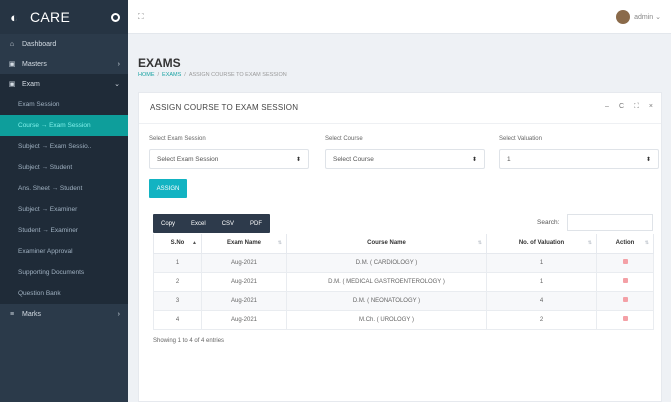  Describe the element at coordinates (39, 44) in the screenshot. I see `sidebar-item-label: Dashboard` at that location.